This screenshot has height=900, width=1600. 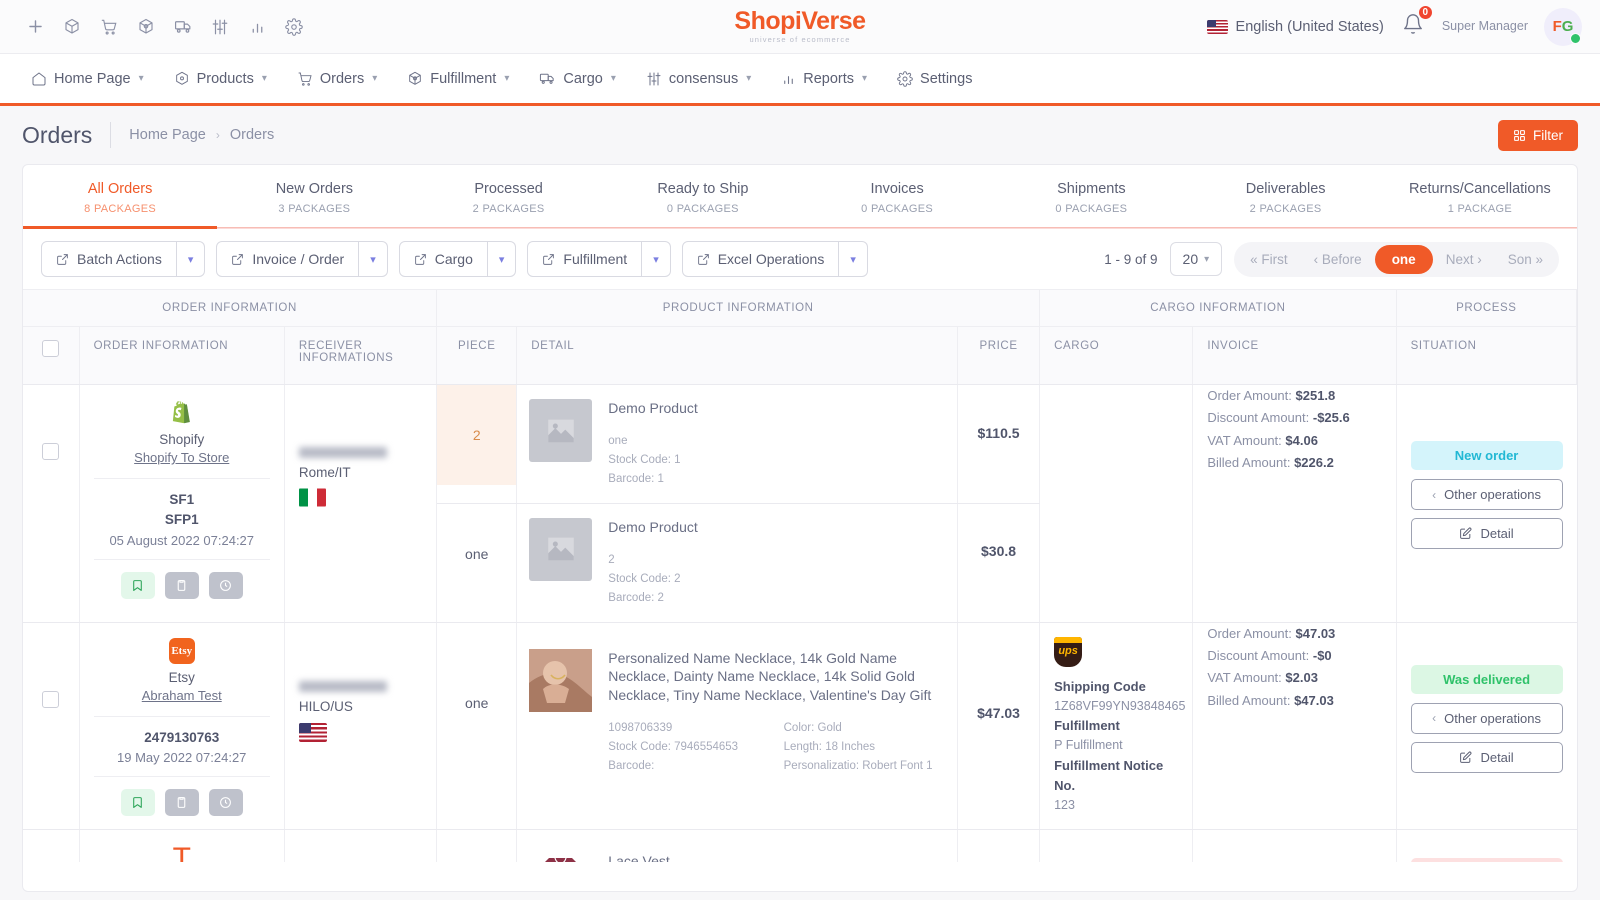 I want to click on tab-shipments: Shipments 0 PACKAGES, so click(x=1091, y=196).